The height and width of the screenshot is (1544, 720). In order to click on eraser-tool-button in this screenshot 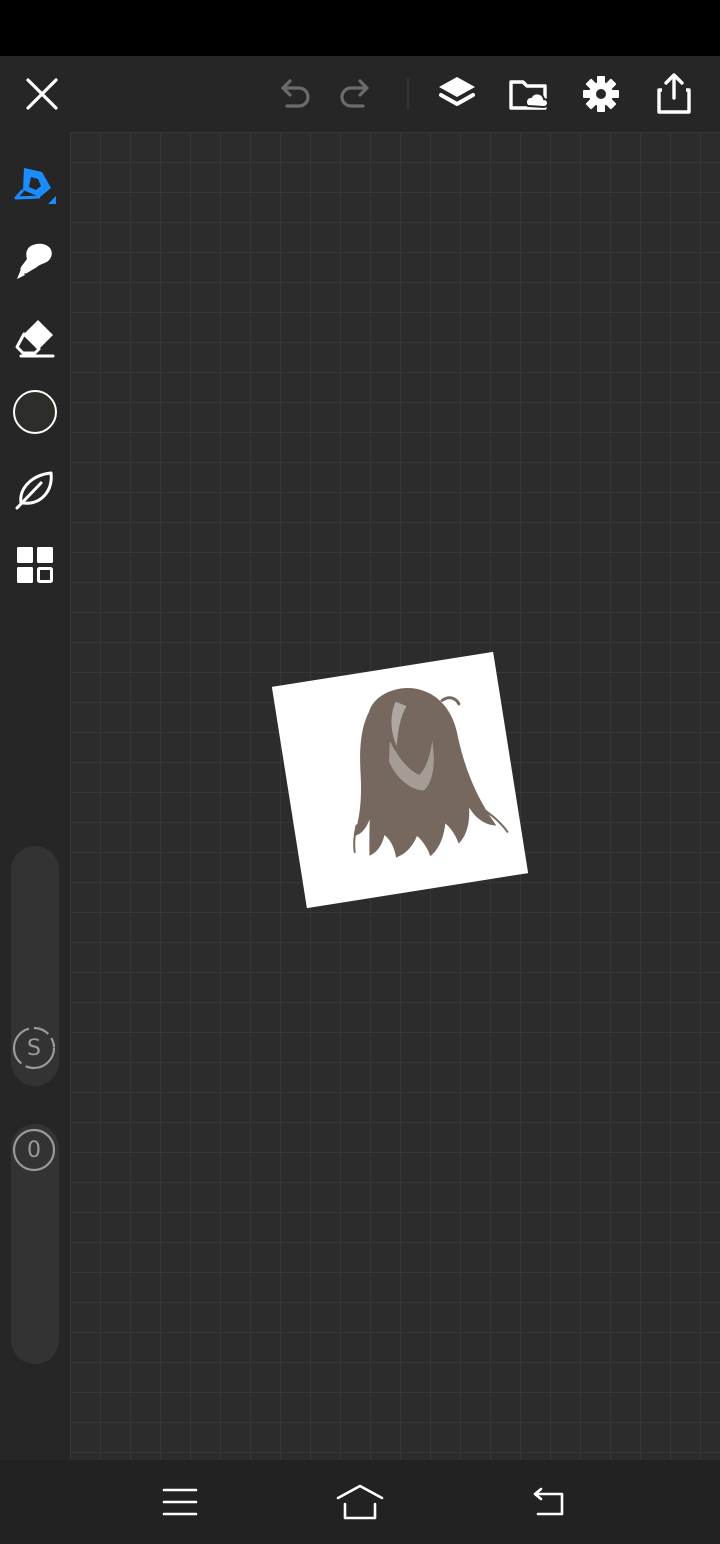, I will do `click(35, 337)`.